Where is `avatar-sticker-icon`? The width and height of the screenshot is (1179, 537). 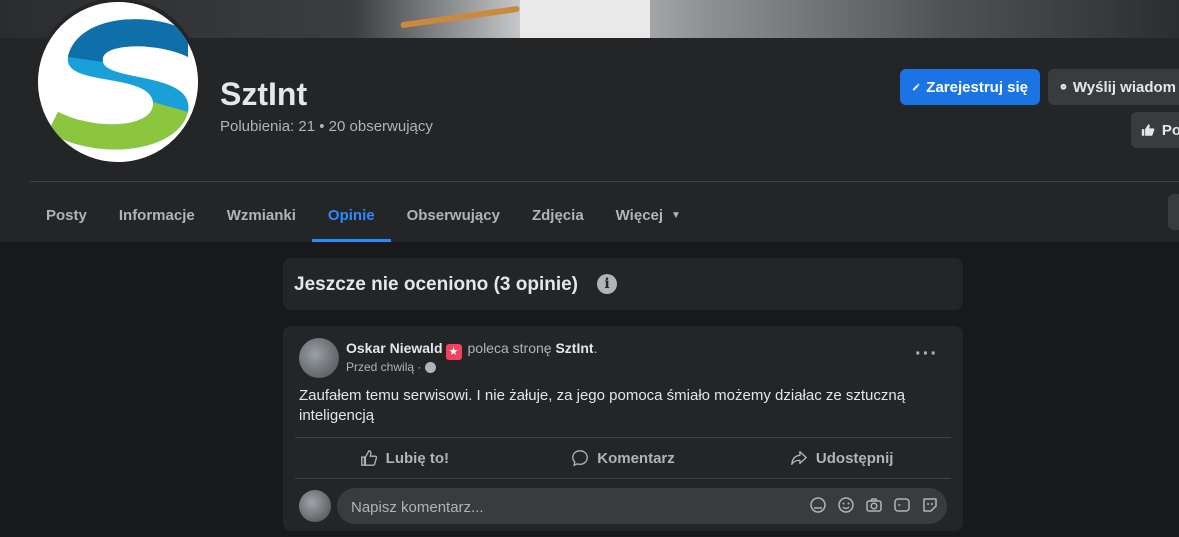
avatar-sticker-icon is located at coordinates (818, 505).